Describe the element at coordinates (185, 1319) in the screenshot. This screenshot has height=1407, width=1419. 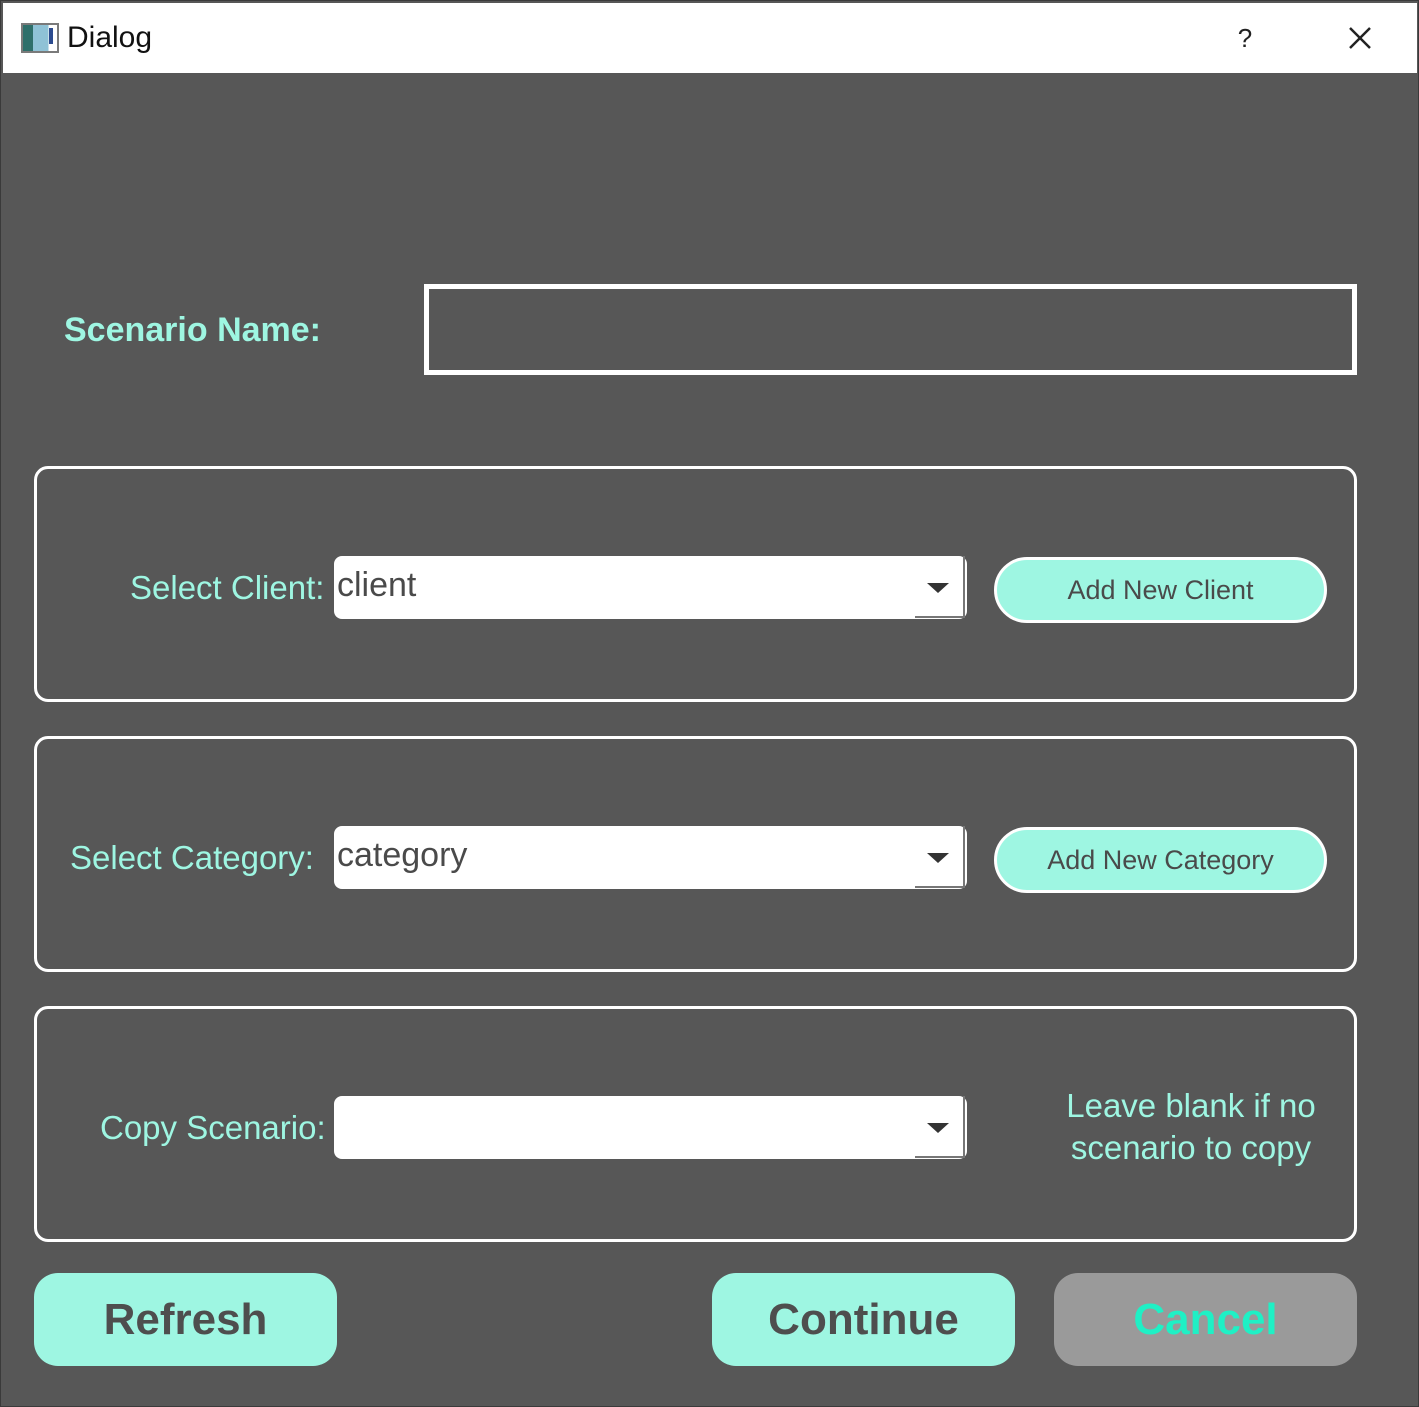
I see `refresh-button: Refresh` at that location.